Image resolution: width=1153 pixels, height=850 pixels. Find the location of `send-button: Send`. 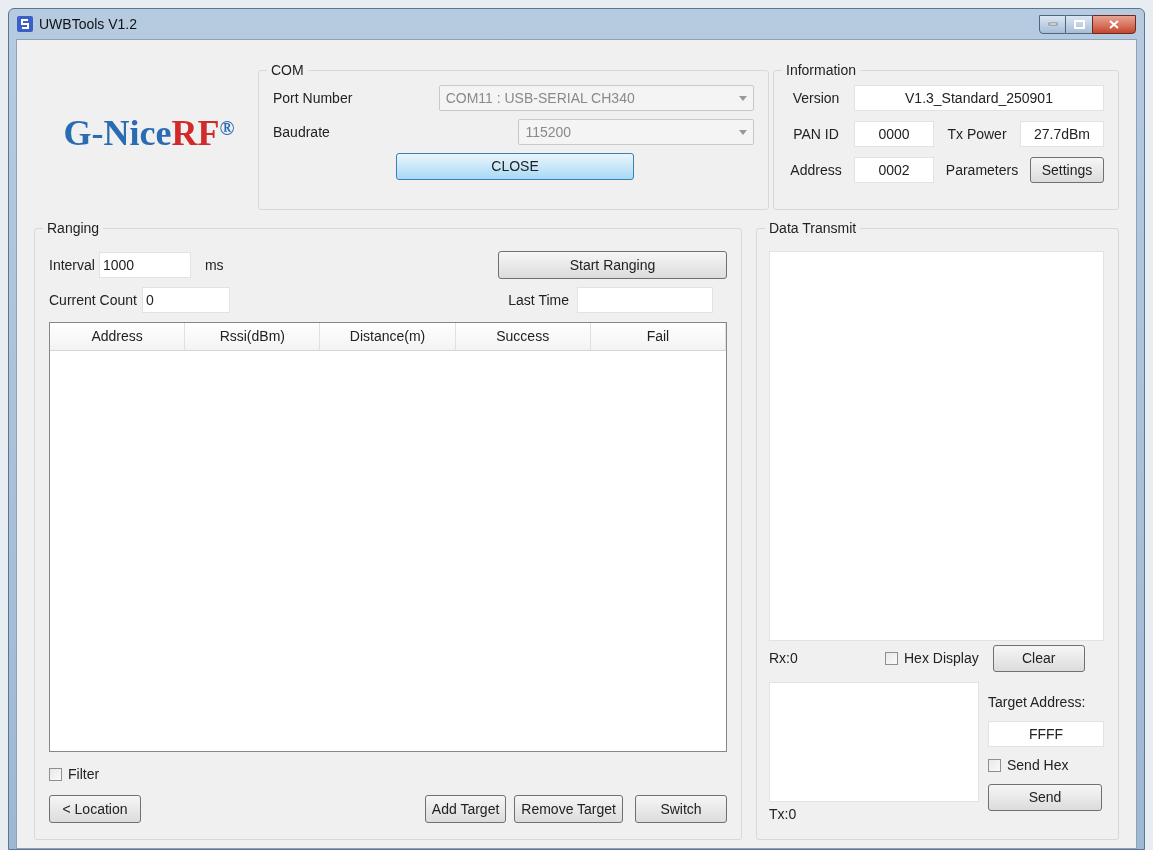

send-button: Send is located at coordinates (1045, 797).